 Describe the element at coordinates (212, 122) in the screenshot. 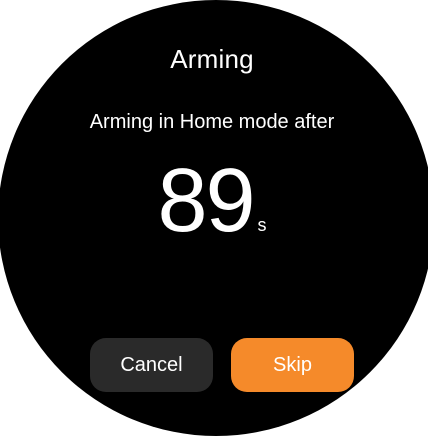

I see `arming-message: Arming in Home mode after` at that location.